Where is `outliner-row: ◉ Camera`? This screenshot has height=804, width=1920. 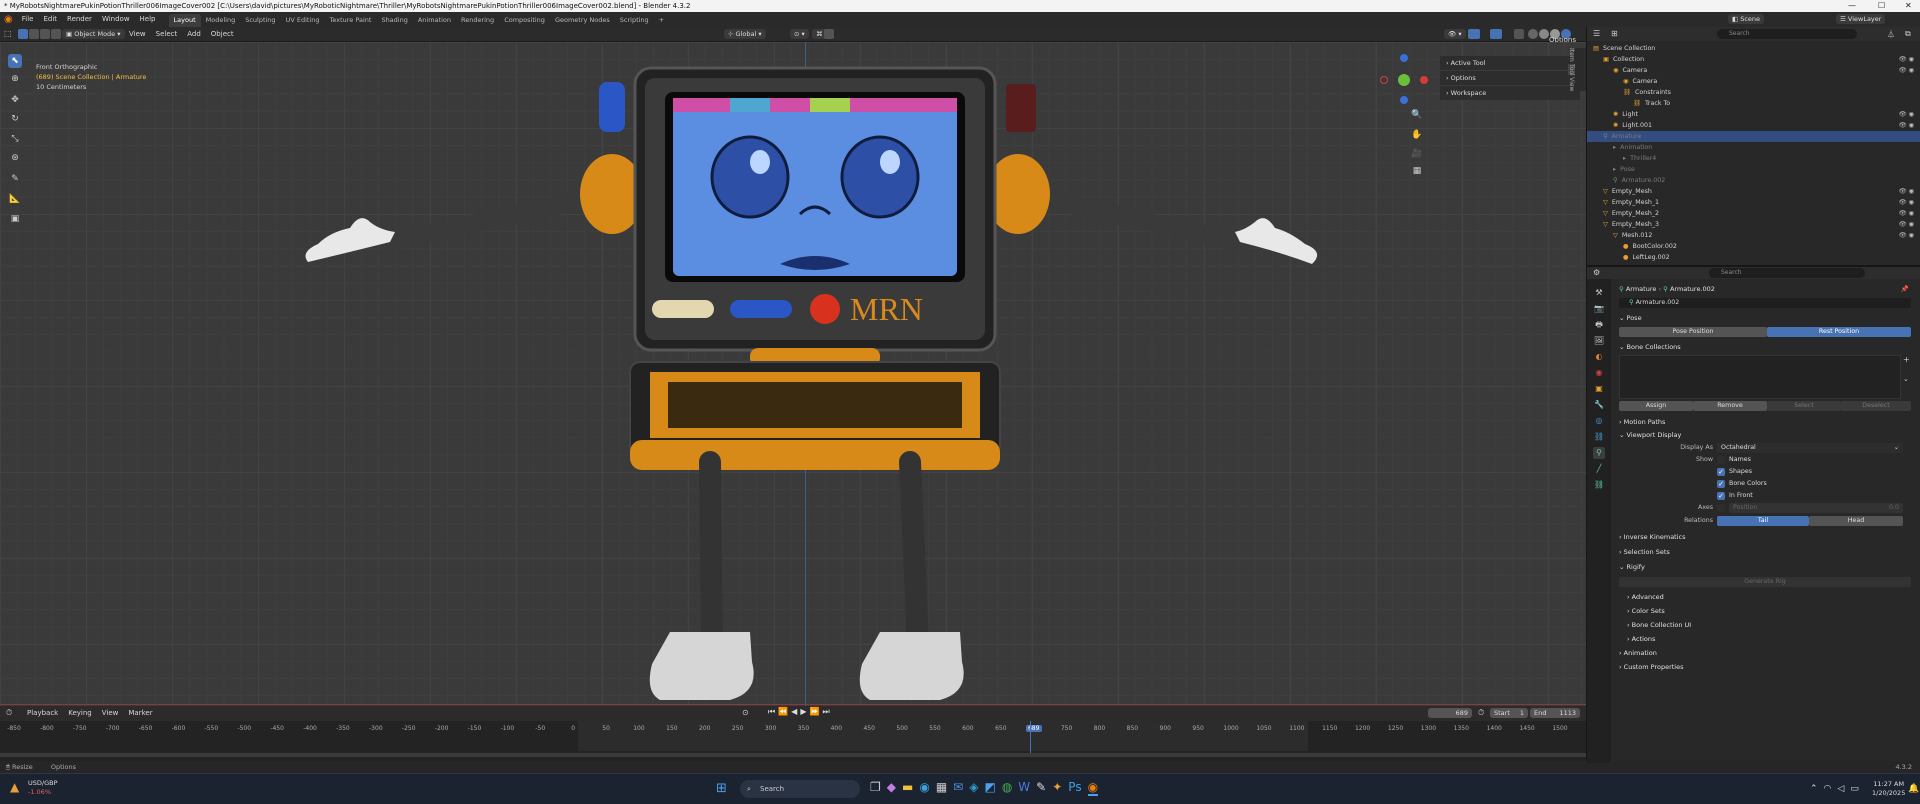
outliner-row: ◉ Camera is located at coordinates (1753, 81).